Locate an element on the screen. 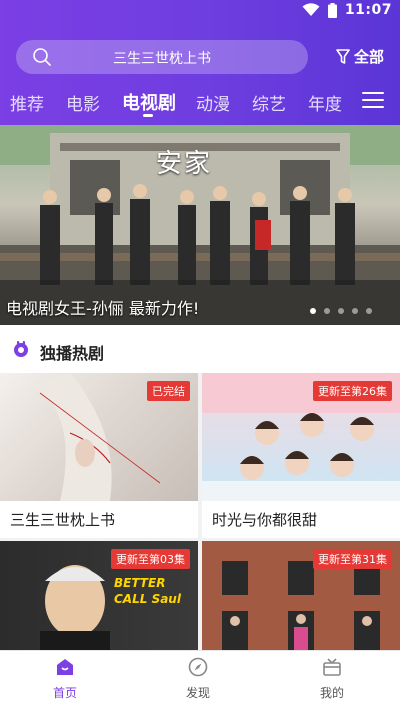 The width and height of the screenshot is (400, 708). show-poster: BETTER CALL Saul 更新至第03集 is located at coordinates (99, 595).